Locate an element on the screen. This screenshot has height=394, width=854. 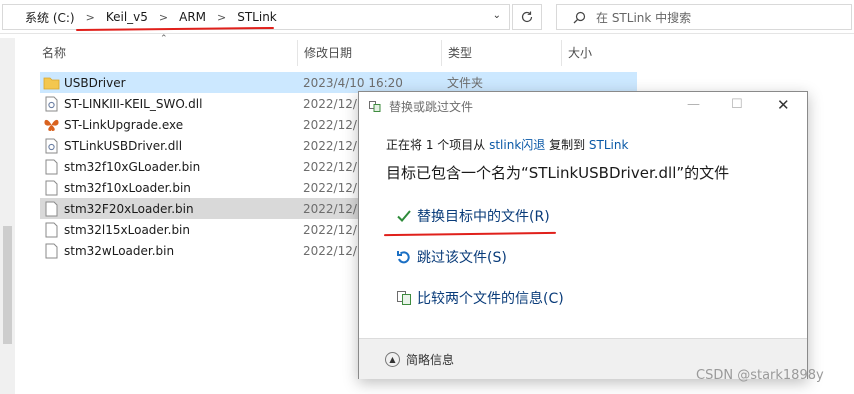
file-date: 2023/4/10 16:20 is located at coordinates (353, 82).